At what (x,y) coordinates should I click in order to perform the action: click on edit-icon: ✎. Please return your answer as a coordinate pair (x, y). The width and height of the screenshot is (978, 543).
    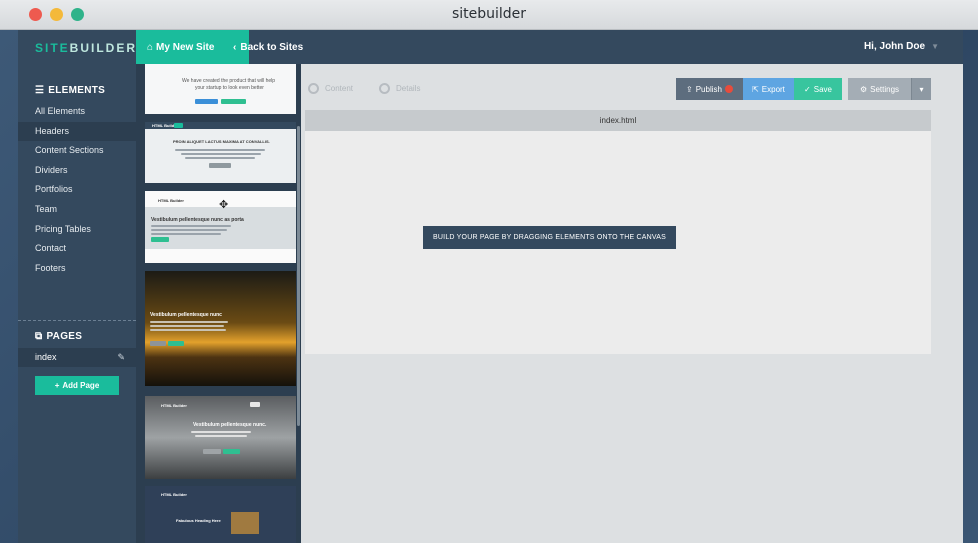
    Looking at the image, I should click on (121, 357).